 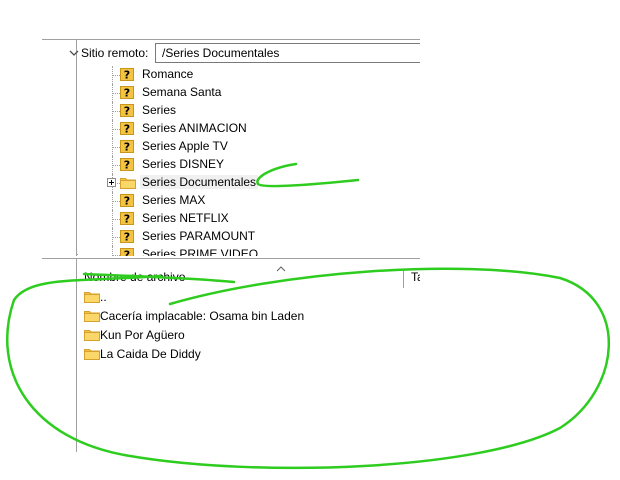 I want to click on tree-item-label: Romance, so click(x=168, y=74).